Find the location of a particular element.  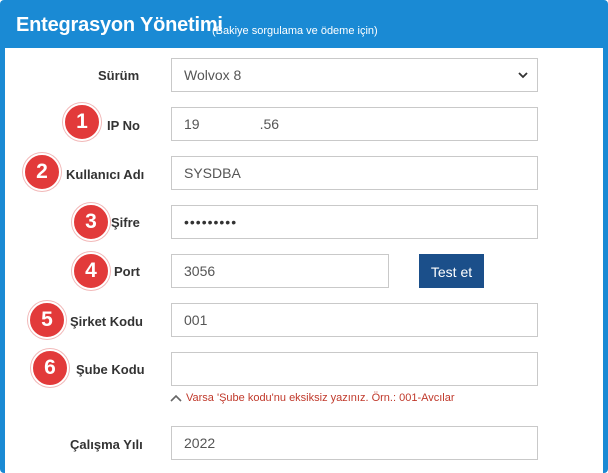

surum-label: Sürüm is located at coordinates (119, 75).